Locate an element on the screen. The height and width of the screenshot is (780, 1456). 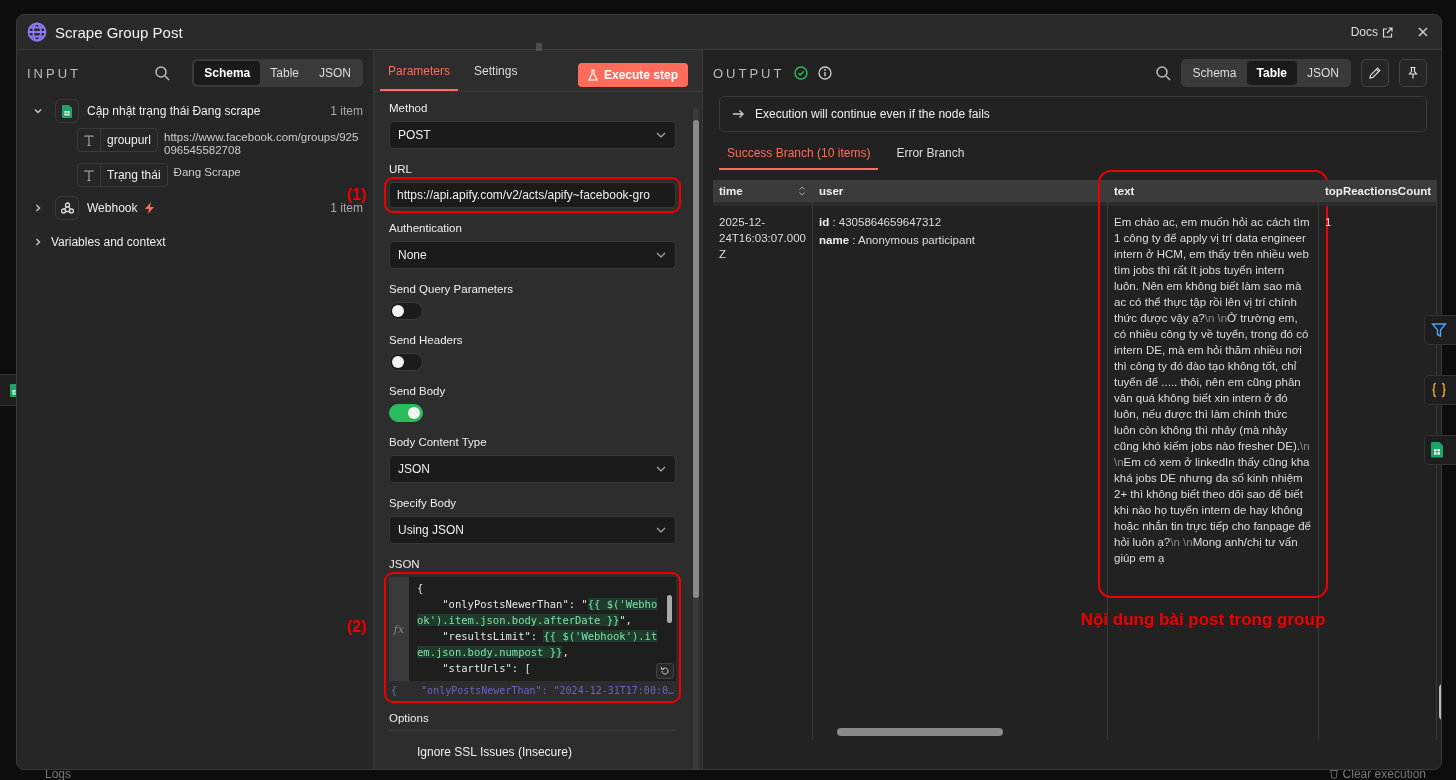
field-value: Đang Scrape is located at coordinates (207, 172).